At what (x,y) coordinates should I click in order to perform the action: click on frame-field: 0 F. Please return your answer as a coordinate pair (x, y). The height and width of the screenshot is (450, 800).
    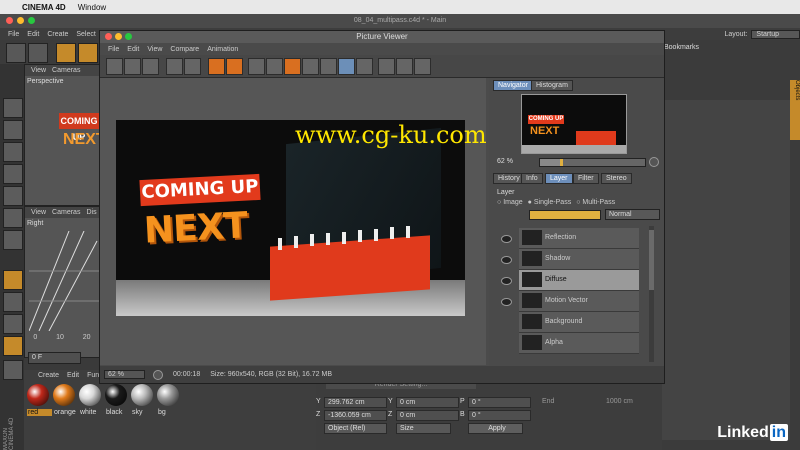
    Looking at the image, I should click on (54, 358).